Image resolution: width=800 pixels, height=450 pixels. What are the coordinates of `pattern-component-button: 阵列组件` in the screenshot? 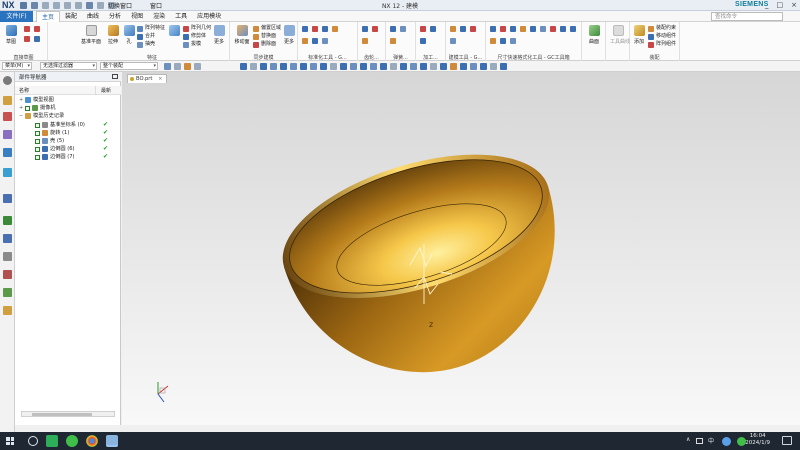 It's located at (662, 44).